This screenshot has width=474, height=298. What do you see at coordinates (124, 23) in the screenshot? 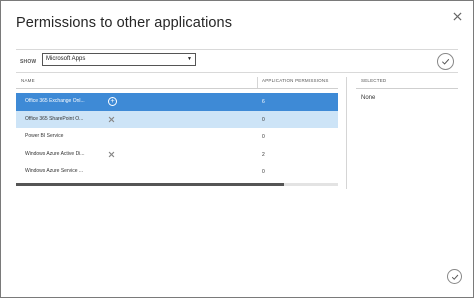
I see `dialog-title: Permissions to other applications` at bounding box center [124, 23].